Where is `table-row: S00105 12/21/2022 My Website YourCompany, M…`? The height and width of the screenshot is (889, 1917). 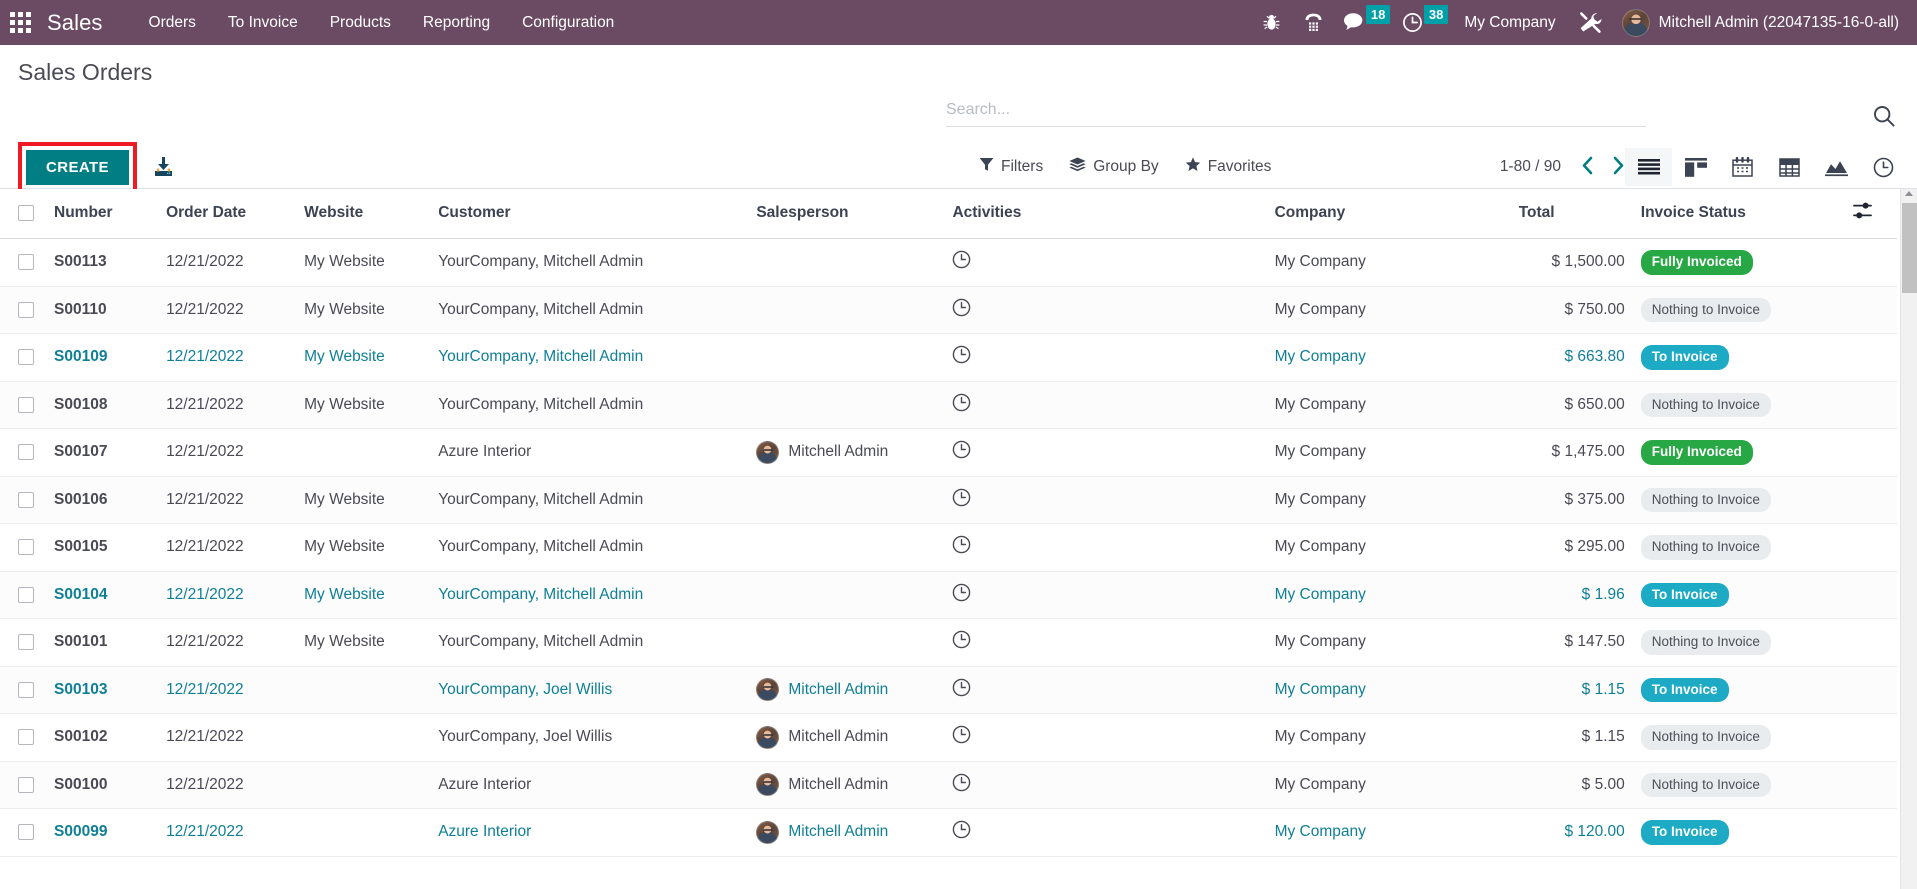 table-row: S00105 12/21/2022 My Website YourCompany, M… is located at coordinates (948, 547).